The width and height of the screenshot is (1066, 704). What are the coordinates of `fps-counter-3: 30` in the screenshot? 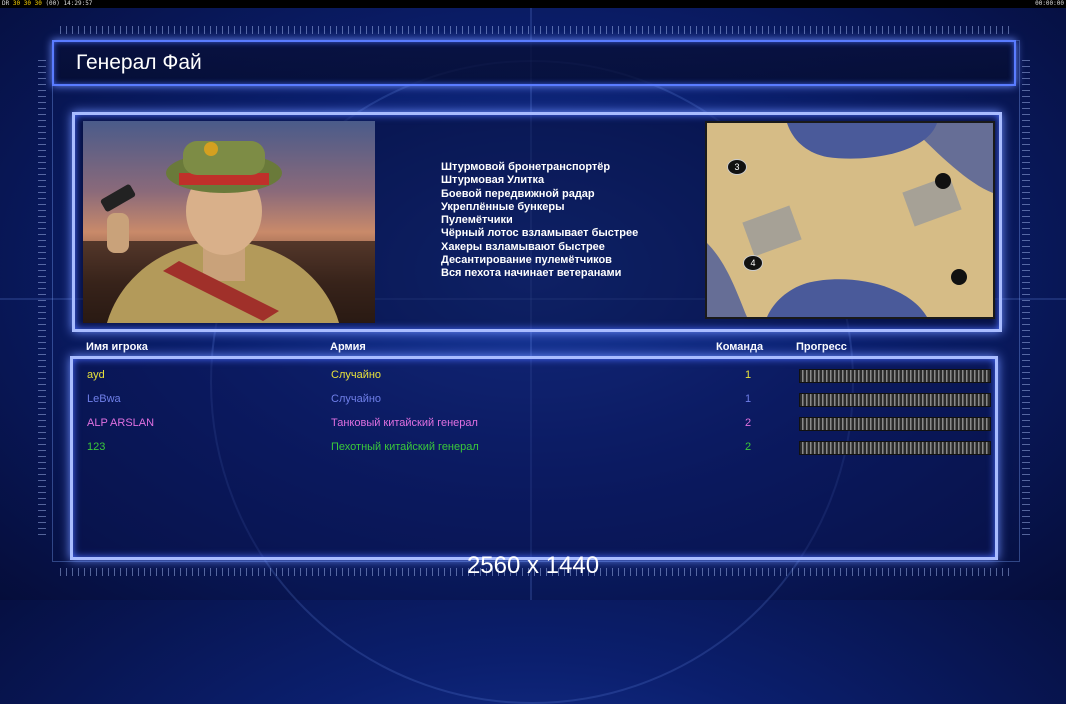 It's located at (38, 3).